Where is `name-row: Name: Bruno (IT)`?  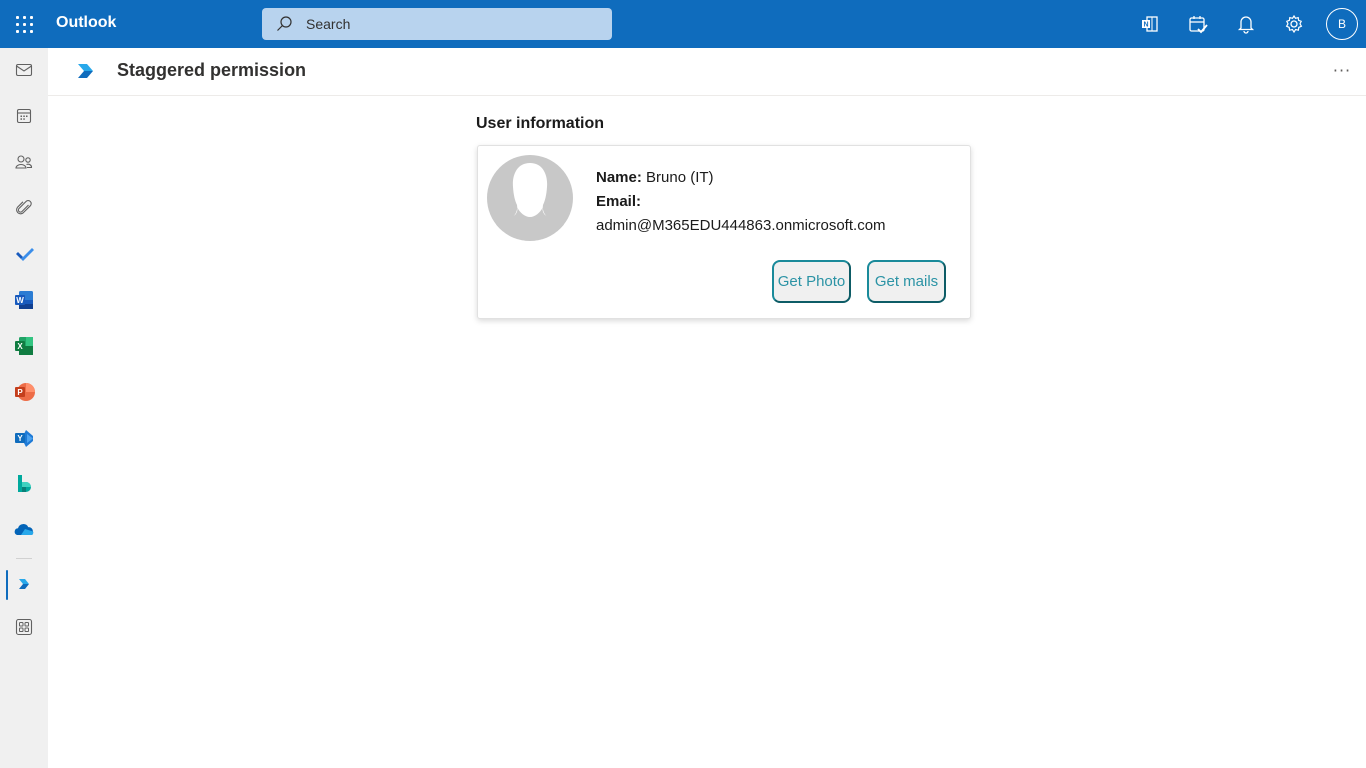
name-row: Name: Bruno (IT) is located at coordinates (741, 178).